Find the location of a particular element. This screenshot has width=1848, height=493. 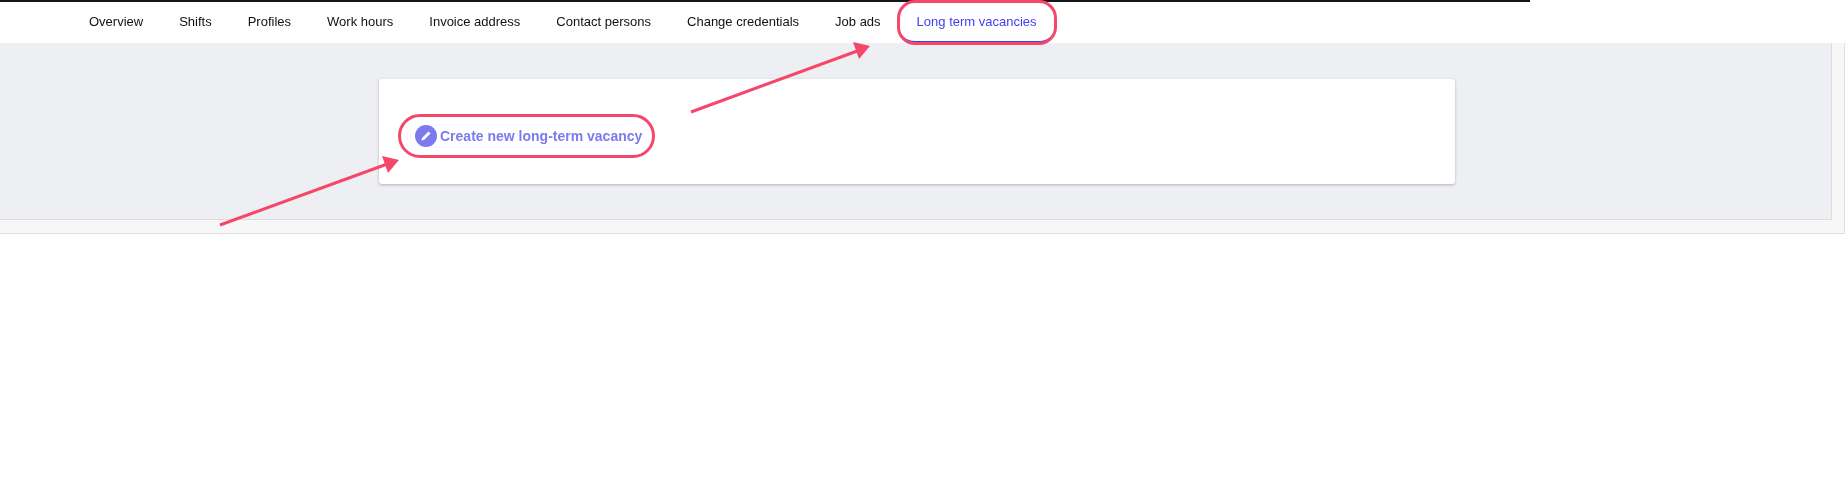

create-vacancy-button: Create new long-term vacancy is located at coordinates (527, 136).